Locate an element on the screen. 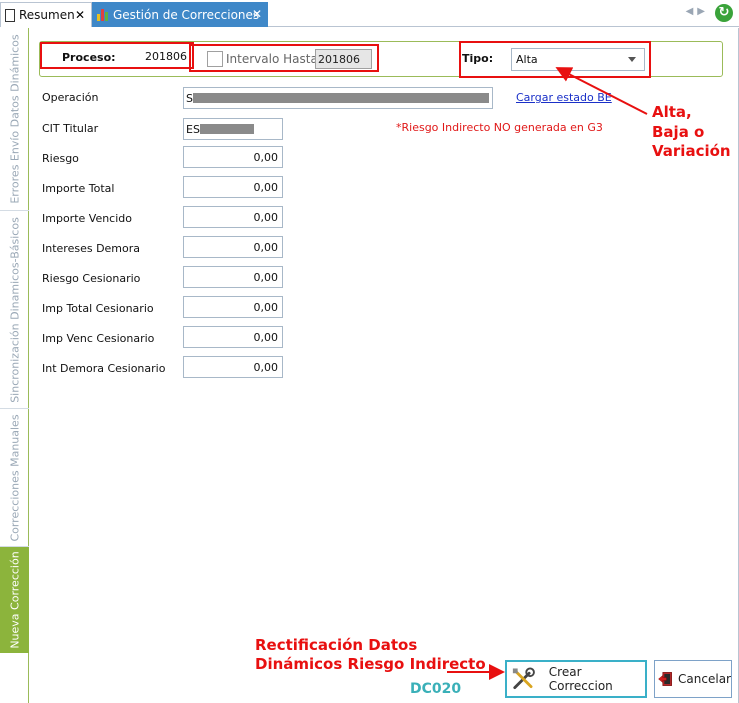 The height and width of the screenshot is (703, 739). tipo-annotation-line3: Variación is located at coordinates (691, 151).